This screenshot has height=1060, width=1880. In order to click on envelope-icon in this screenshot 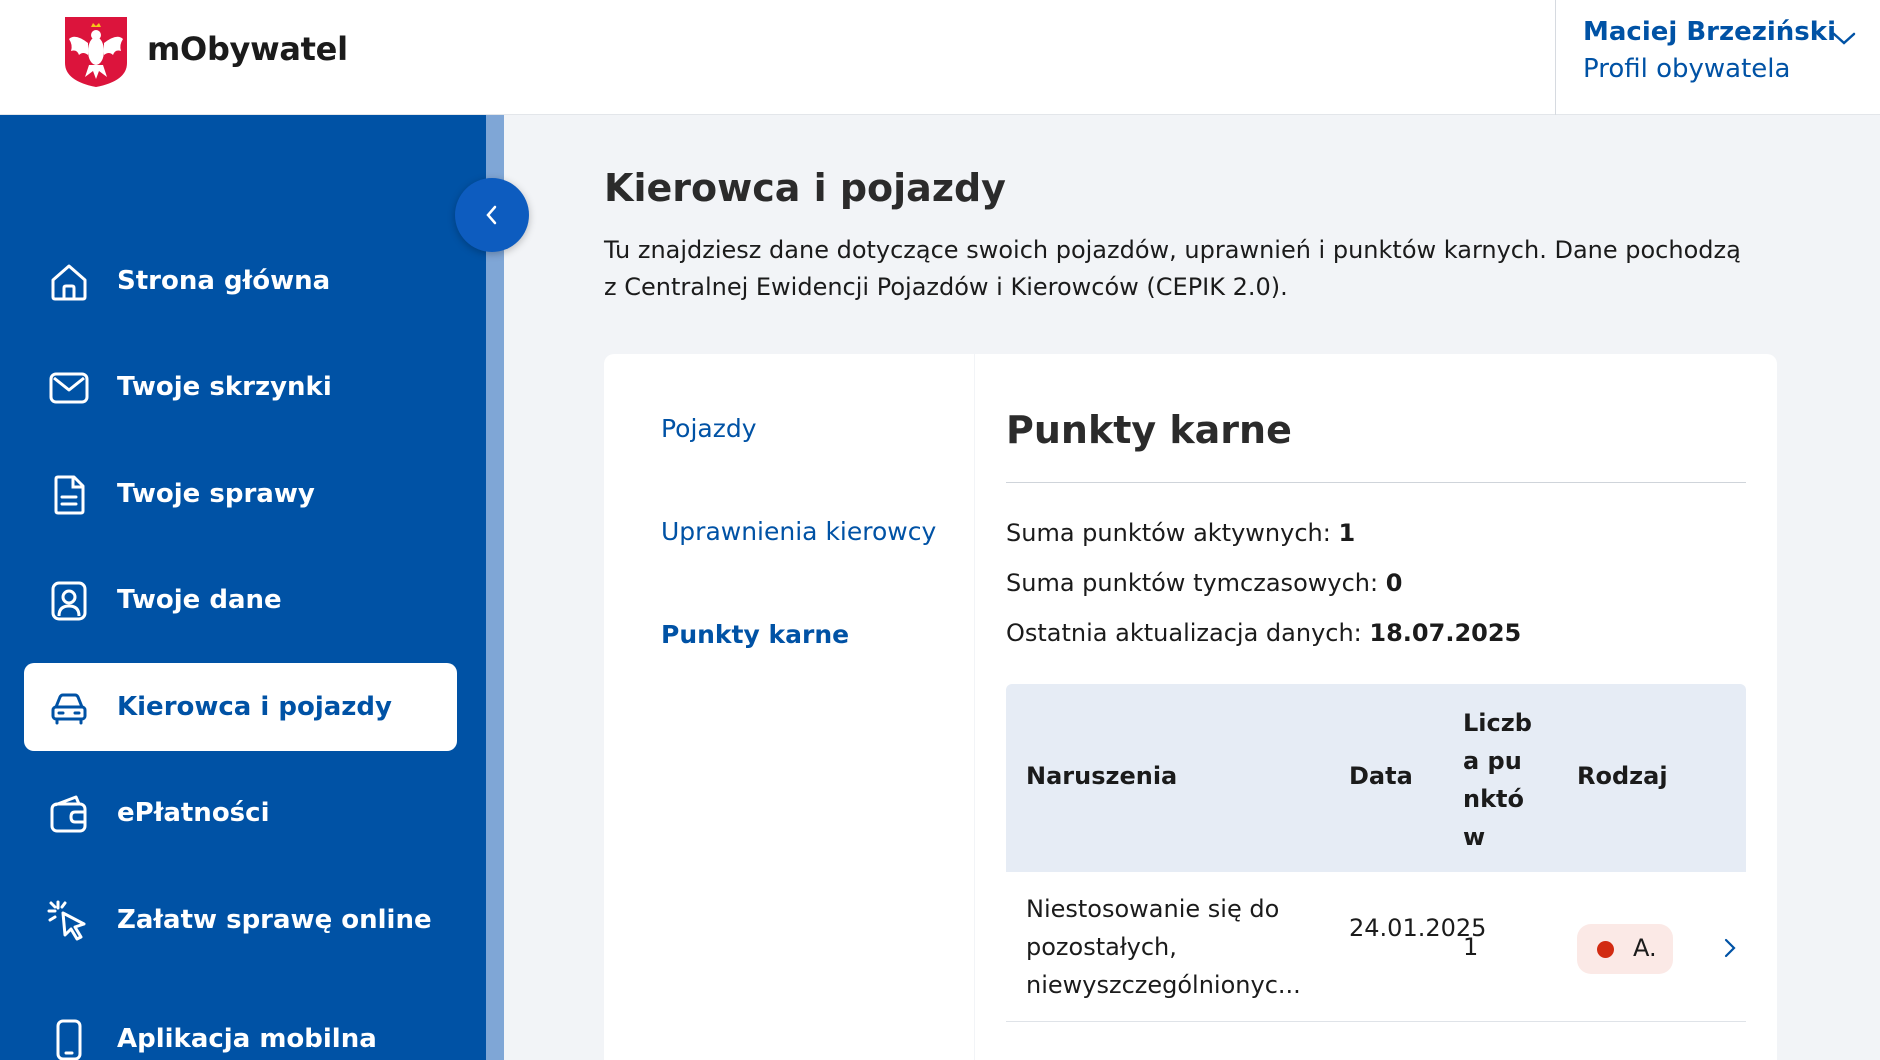, I will do `click(69, 388)`.